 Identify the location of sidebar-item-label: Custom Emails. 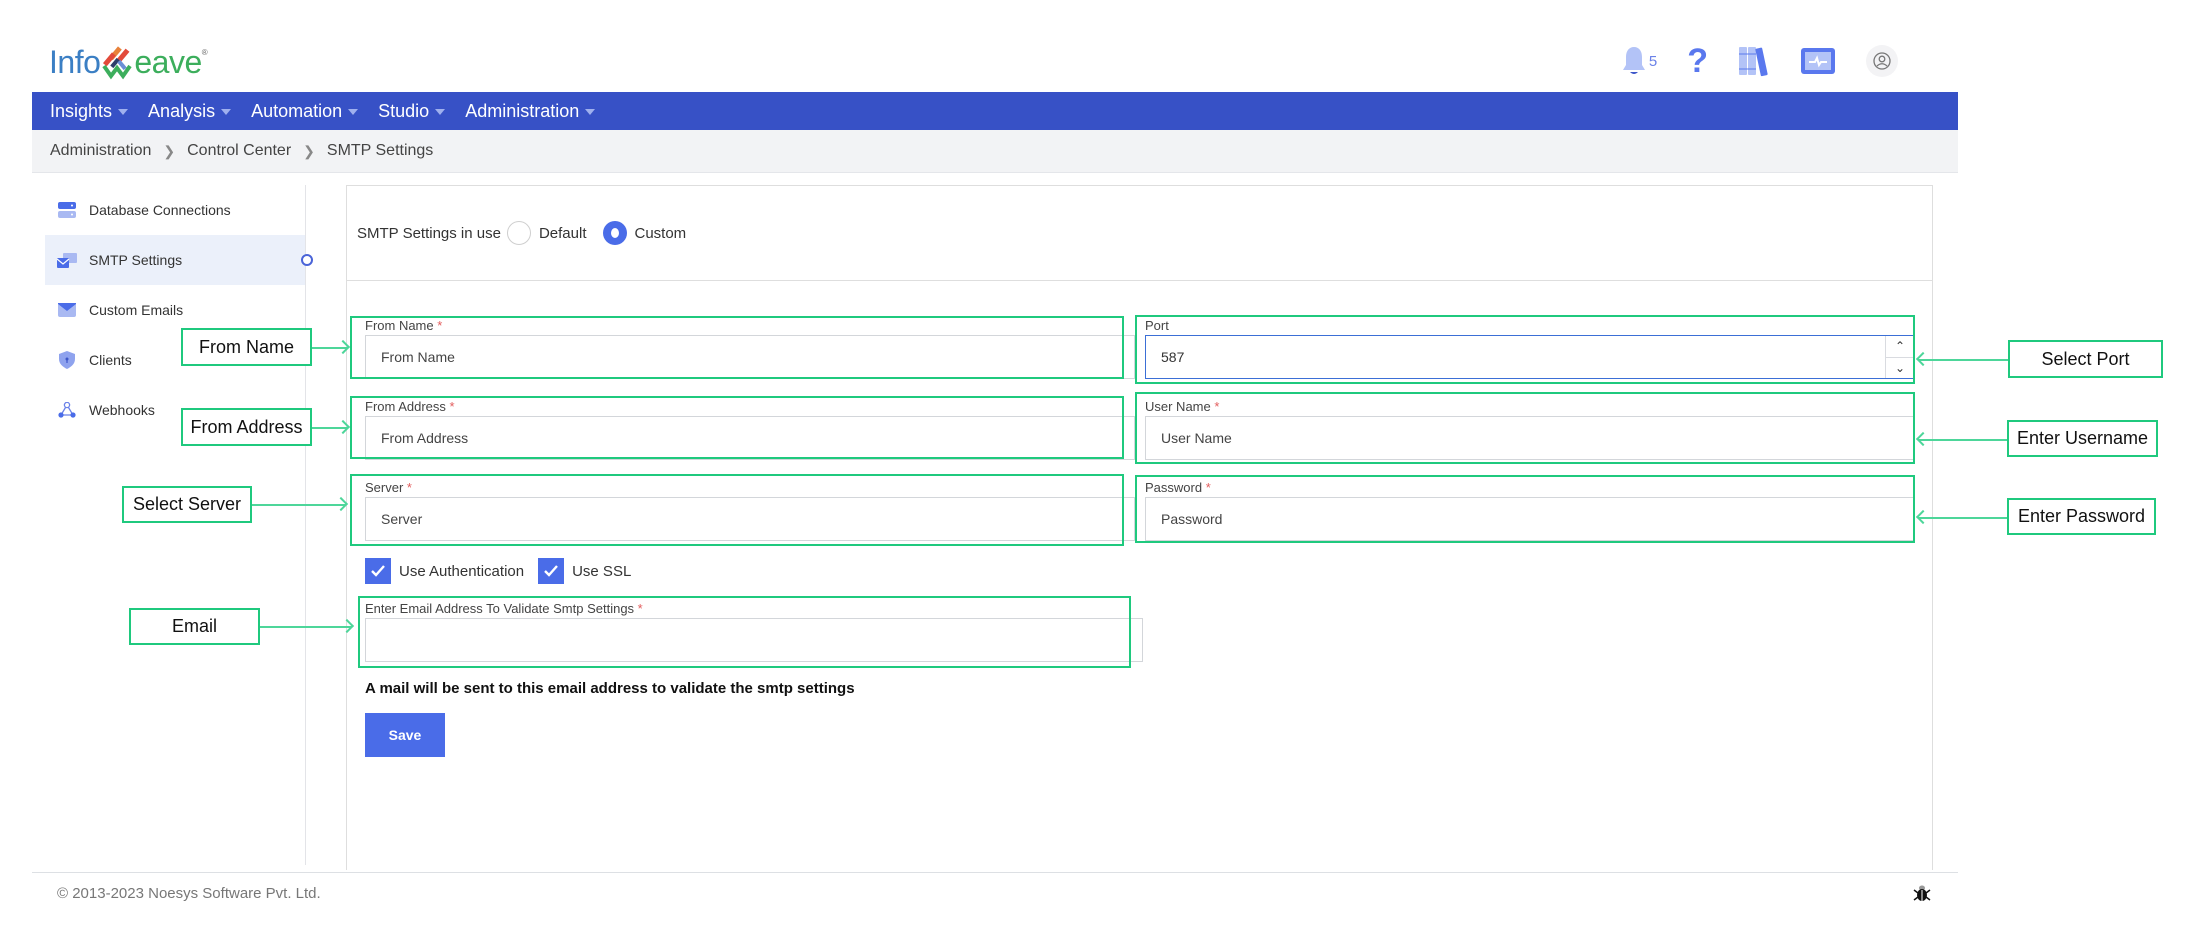
(136, 310).